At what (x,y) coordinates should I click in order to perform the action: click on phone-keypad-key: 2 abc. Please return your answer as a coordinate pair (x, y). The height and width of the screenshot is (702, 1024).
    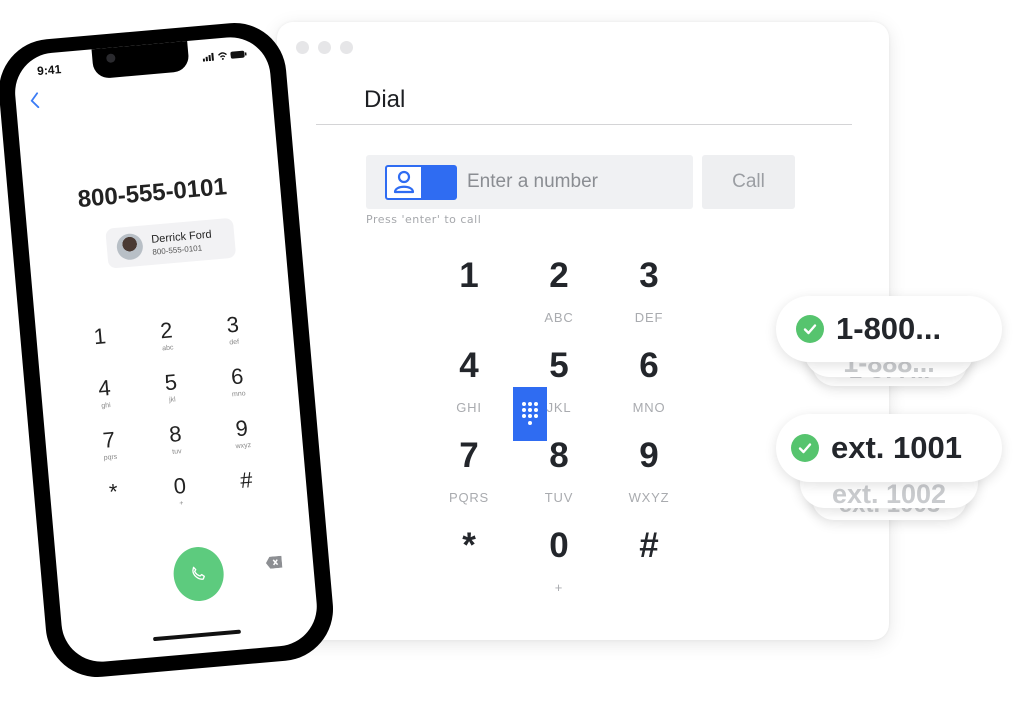
    Looking at the image, I should click on (167, 345).